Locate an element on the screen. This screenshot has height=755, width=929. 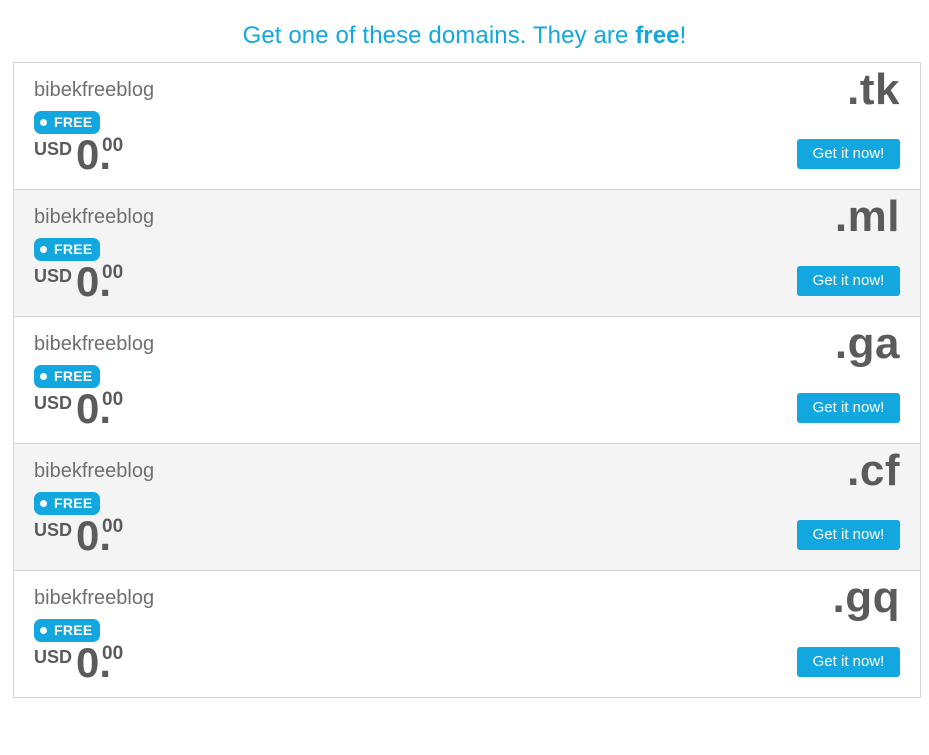
domain-tld: .gq is located at coordinates (866, 597).